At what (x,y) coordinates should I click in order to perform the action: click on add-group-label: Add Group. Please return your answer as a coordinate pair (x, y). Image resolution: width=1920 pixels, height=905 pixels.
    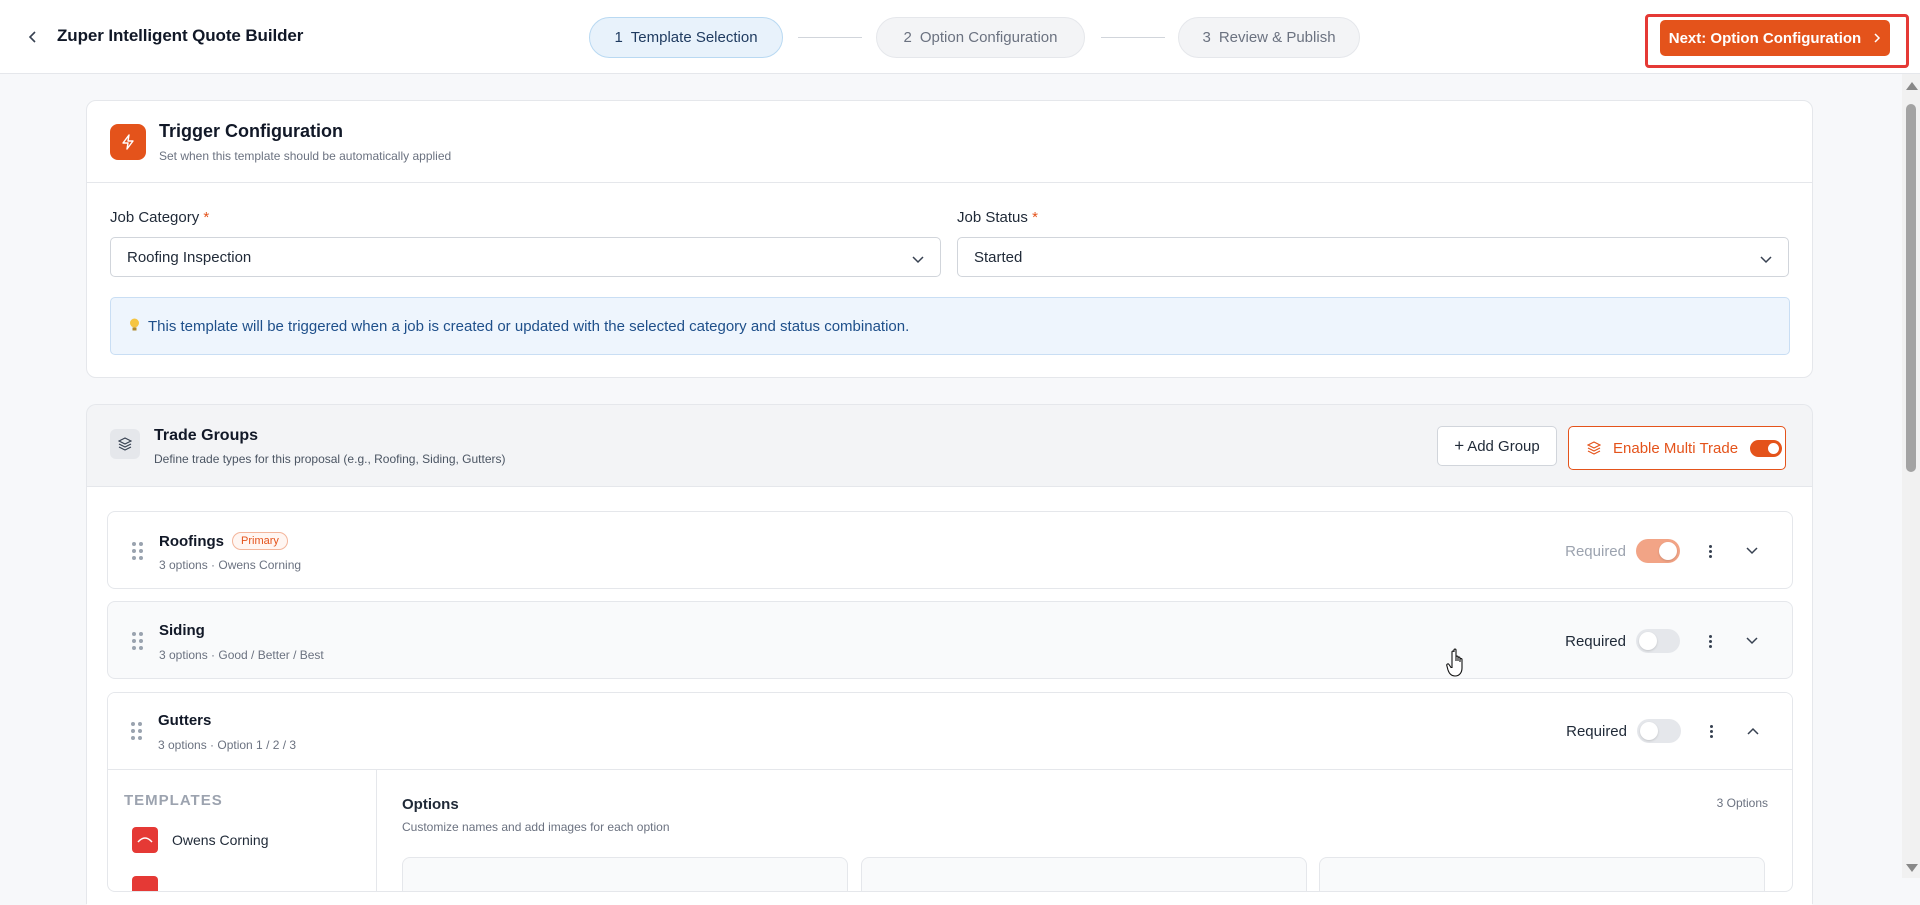
    Looking at the image, I should click on (1503, 446).